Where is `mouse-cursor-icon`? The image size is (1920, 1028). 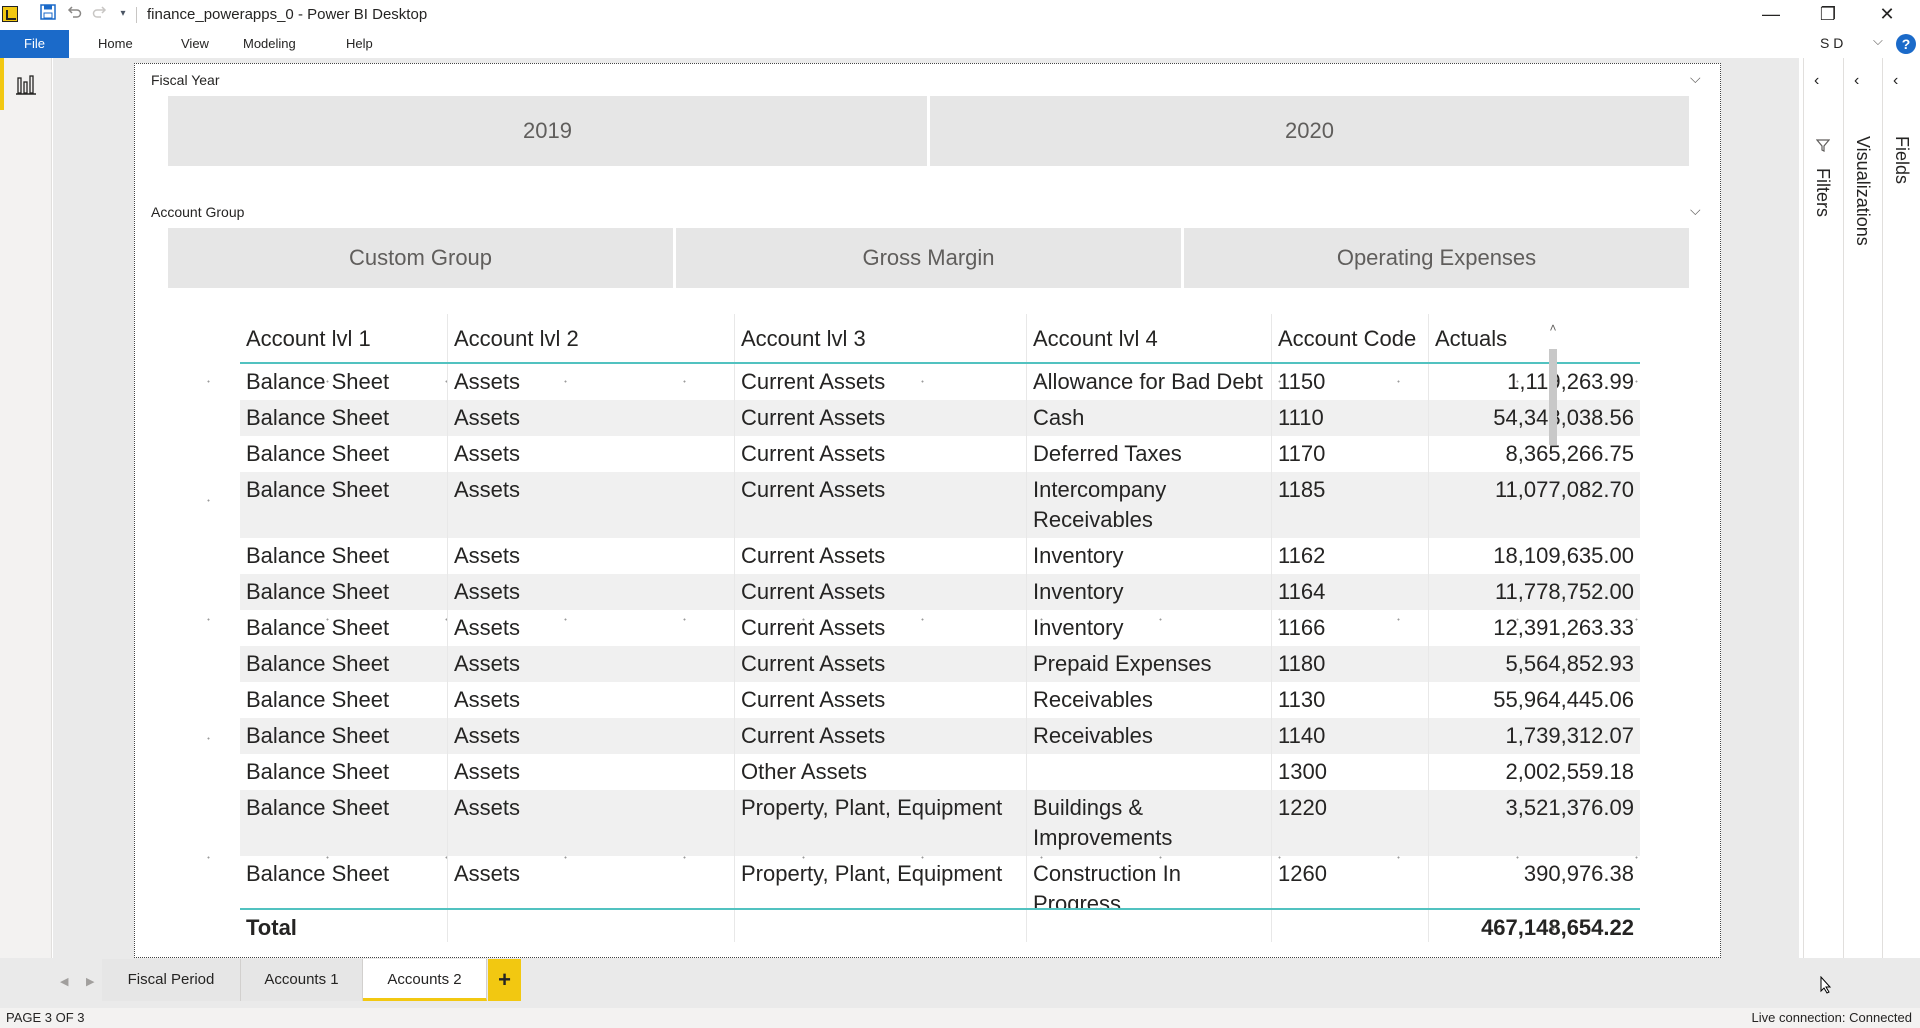 mouse-cursor-icon is located at coordinates (1826, 987).